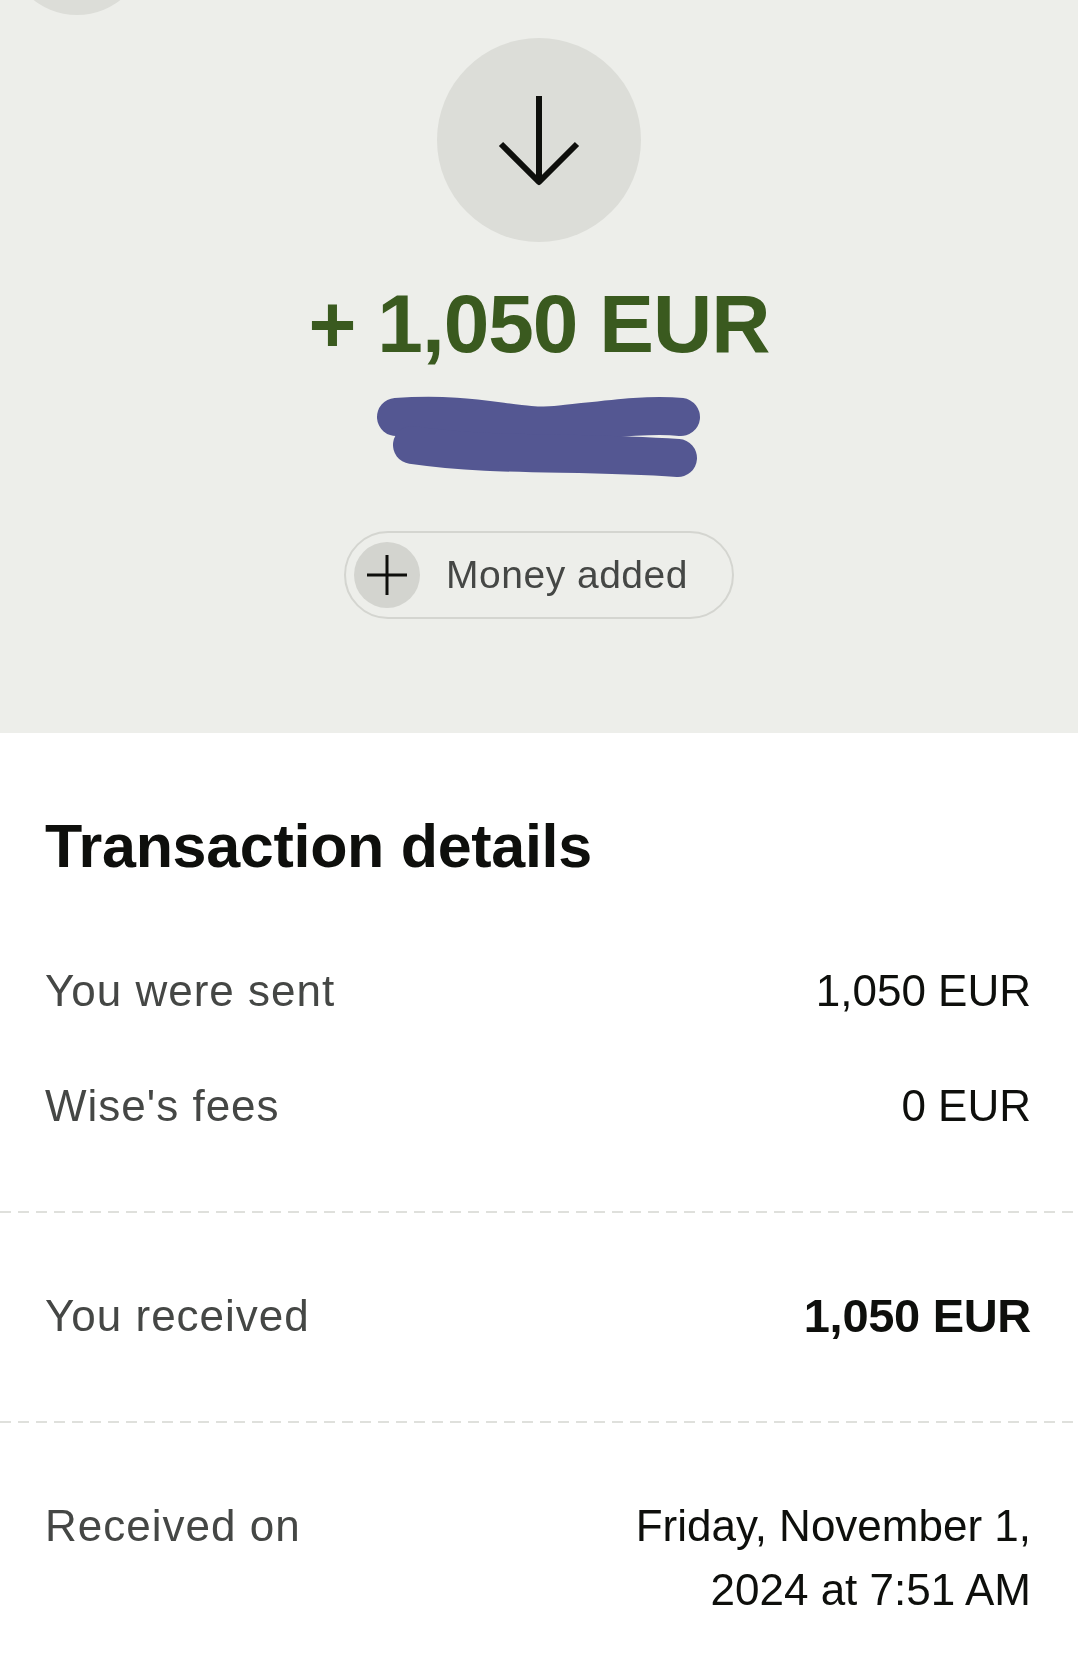 This screenshot has width=1078, height=1660. Describe the element at coordinates (966, 1106) in the screenshot. I see `row-value: 0 EUR` at that location.